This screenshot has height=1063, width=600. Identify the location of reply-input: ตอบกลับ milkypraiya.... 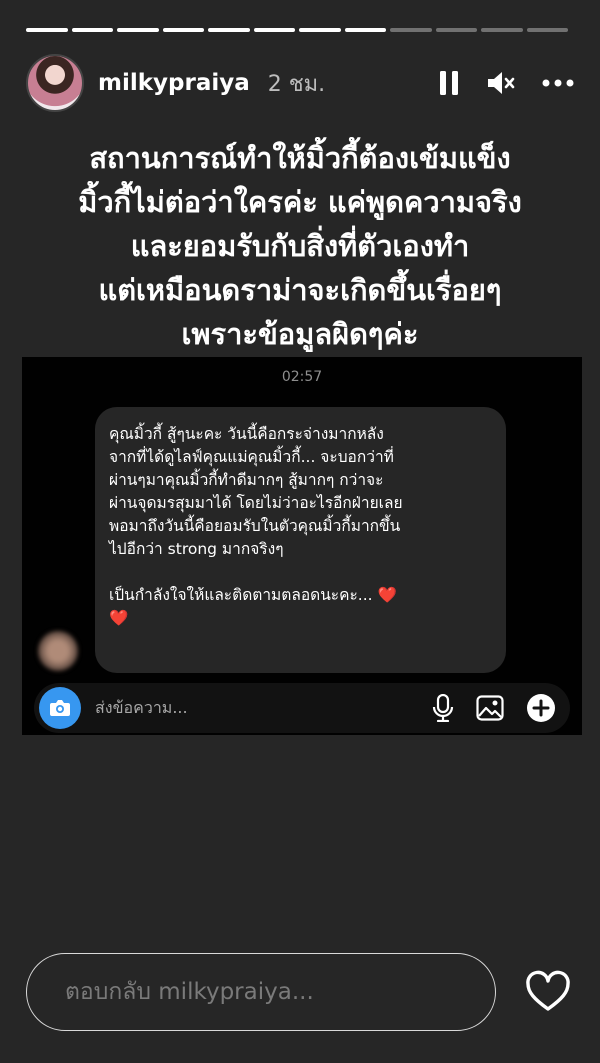
(261, 992).